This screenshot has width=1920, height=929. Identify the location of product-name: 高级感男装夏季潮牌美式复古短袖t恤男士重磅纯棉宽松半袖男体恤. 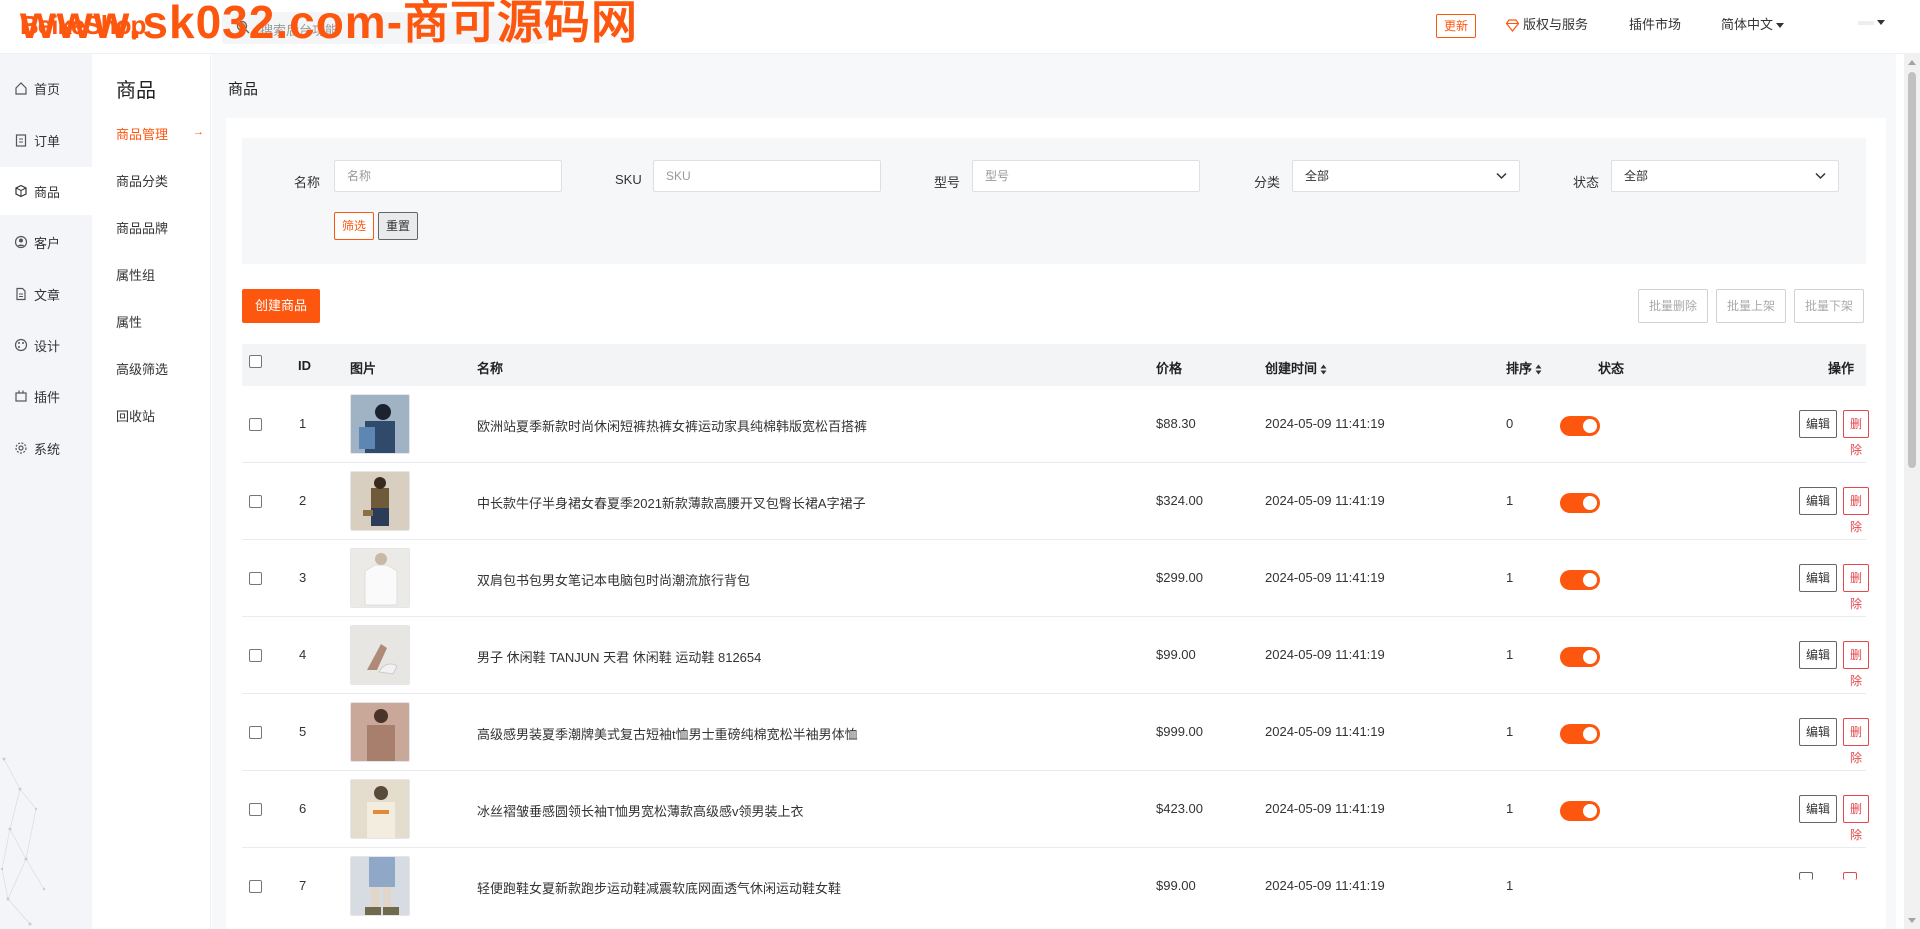
(667, 734).